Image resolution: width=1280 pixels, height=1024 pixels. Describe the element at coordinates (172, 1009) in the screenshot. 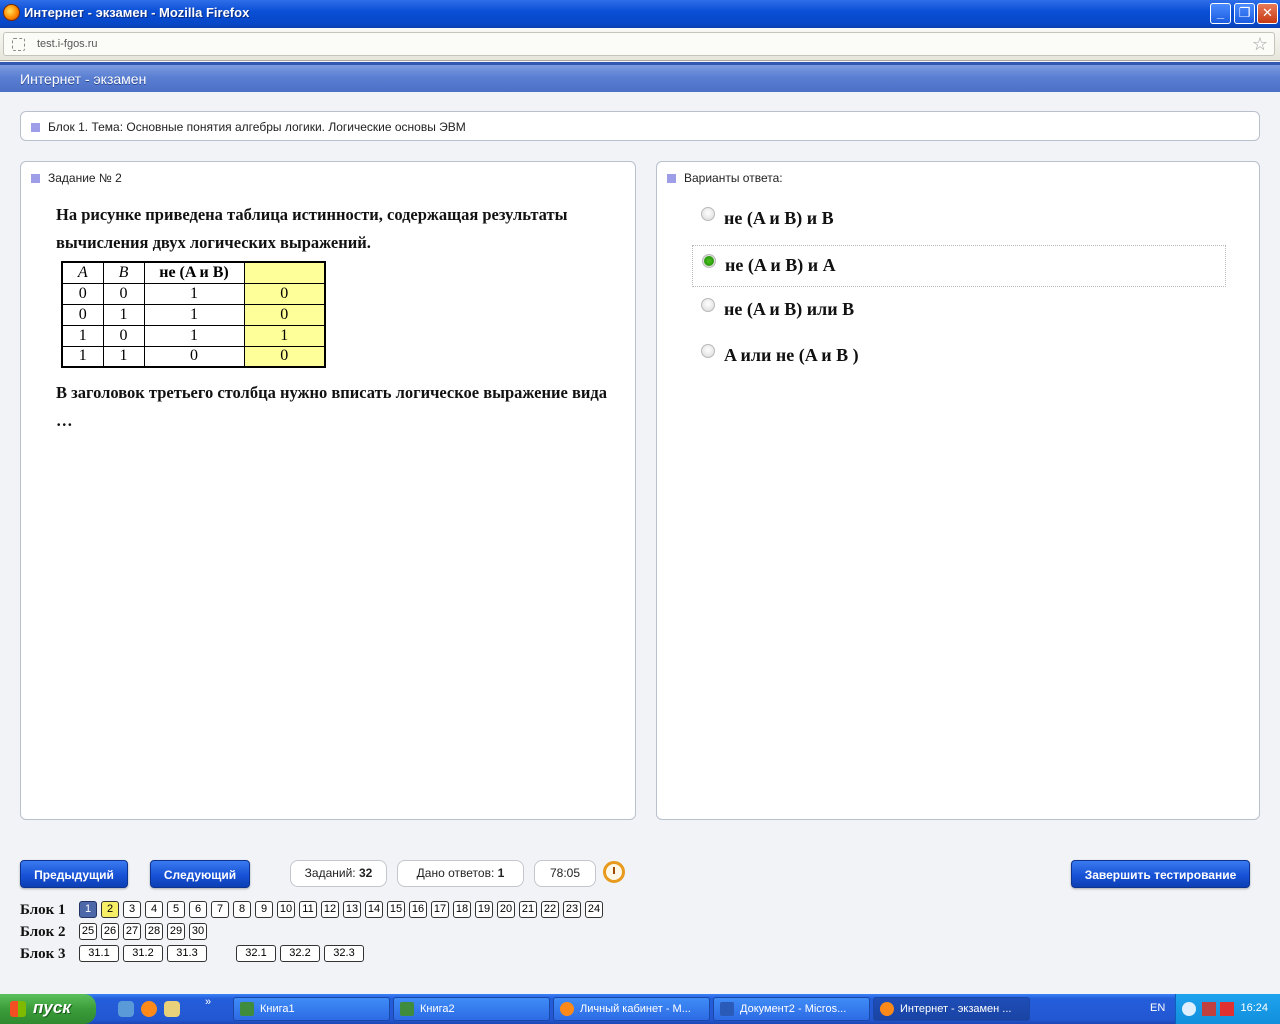

I see `app-quicklaunch-icon` at that location.